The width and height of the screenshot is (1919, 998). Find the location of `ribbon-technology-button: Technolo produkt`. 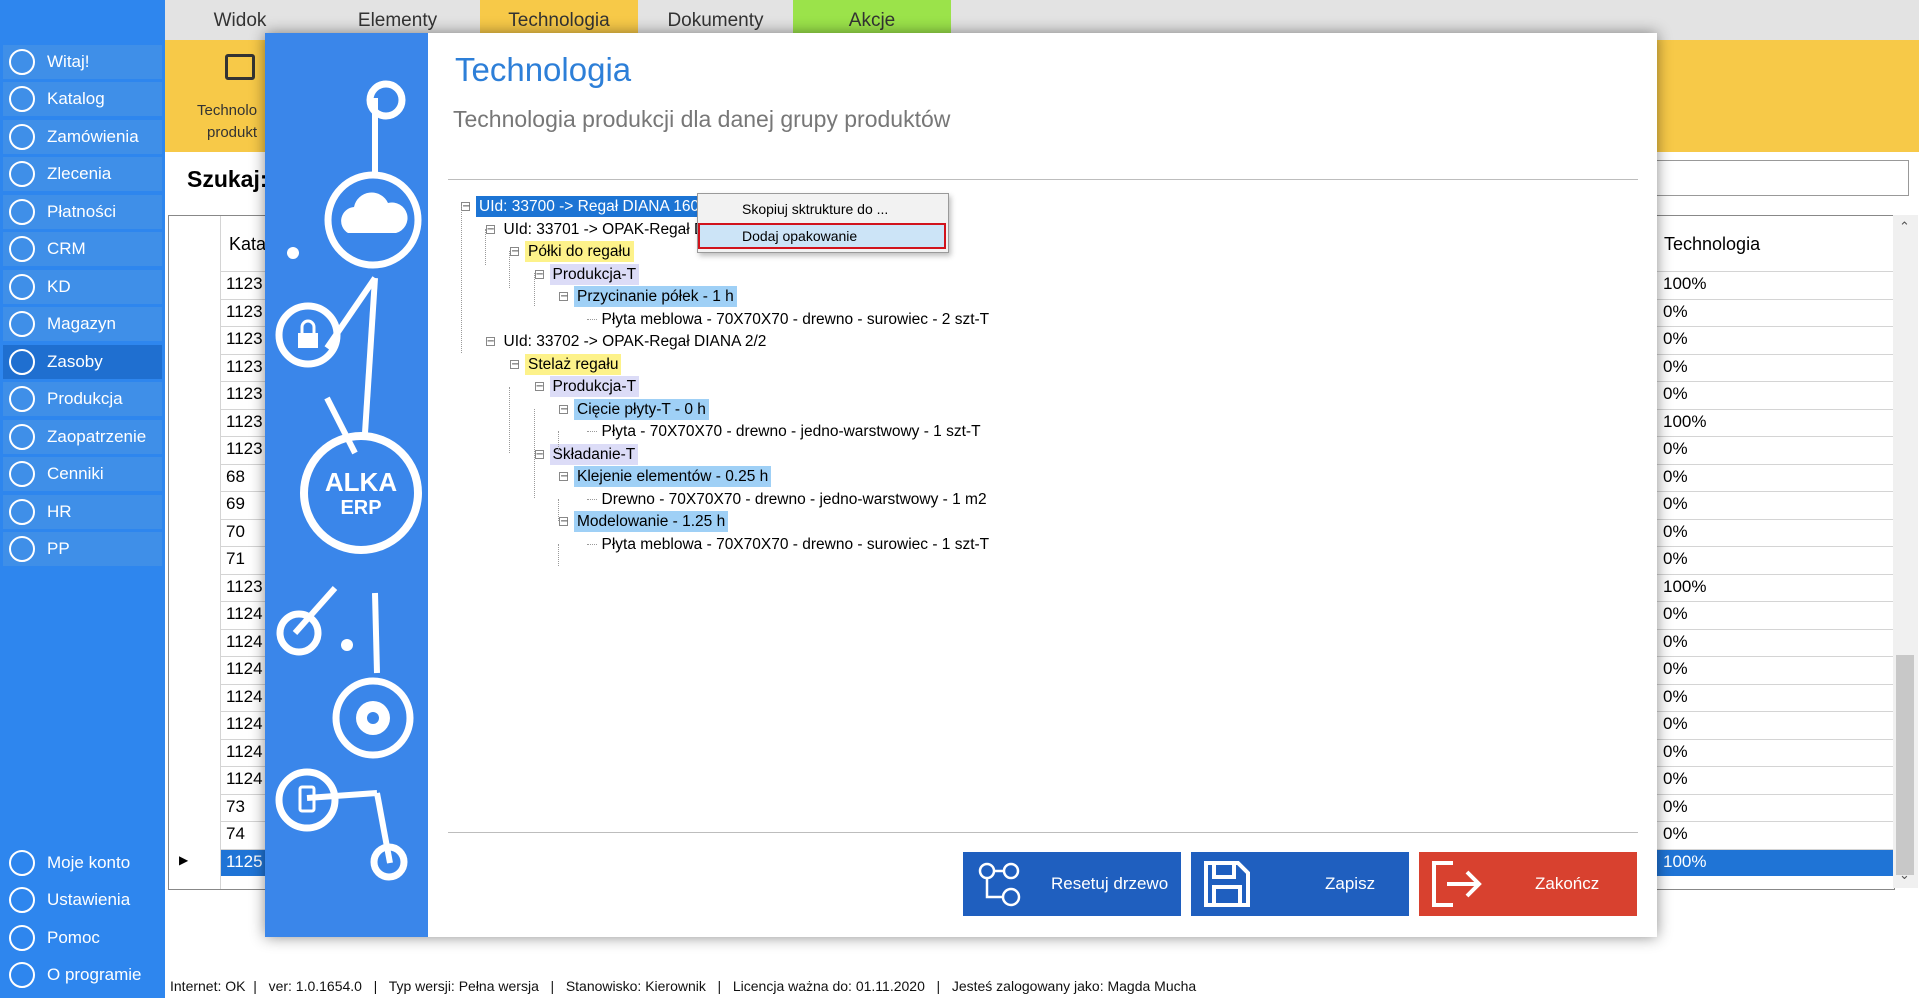

ribbon-technology-button: Technolo produkt is located at coordinates (227, 122).